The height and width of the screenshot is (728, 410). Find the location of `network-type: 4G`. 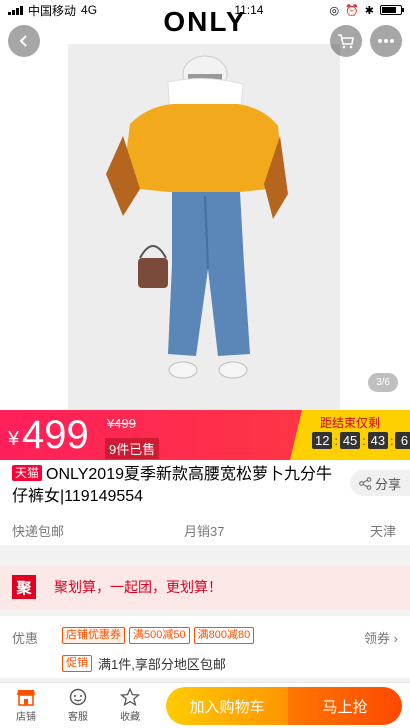

network-type: 4G is located at coordinates (89, 10).